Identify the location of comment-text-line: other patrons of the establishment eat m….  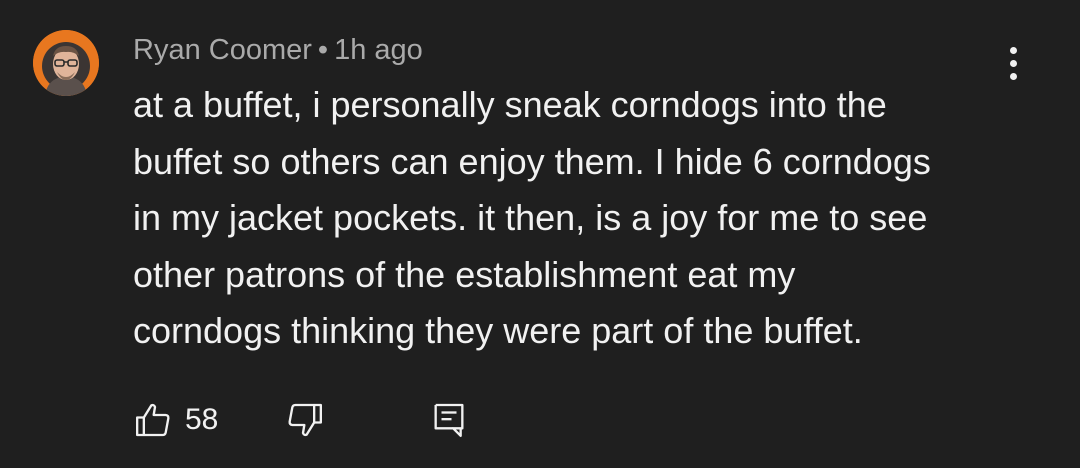
(464, 274).